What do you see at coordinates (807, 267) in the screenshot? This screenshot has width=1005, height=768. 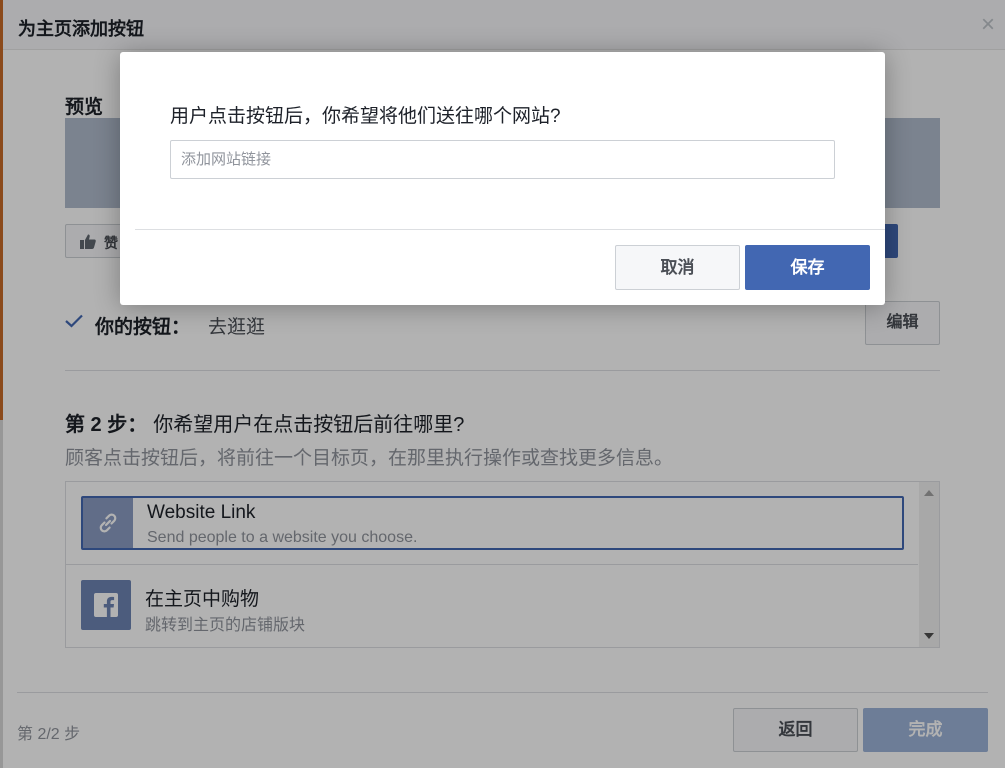 I see `save-button: 保存` at bounding box center [807, 267].